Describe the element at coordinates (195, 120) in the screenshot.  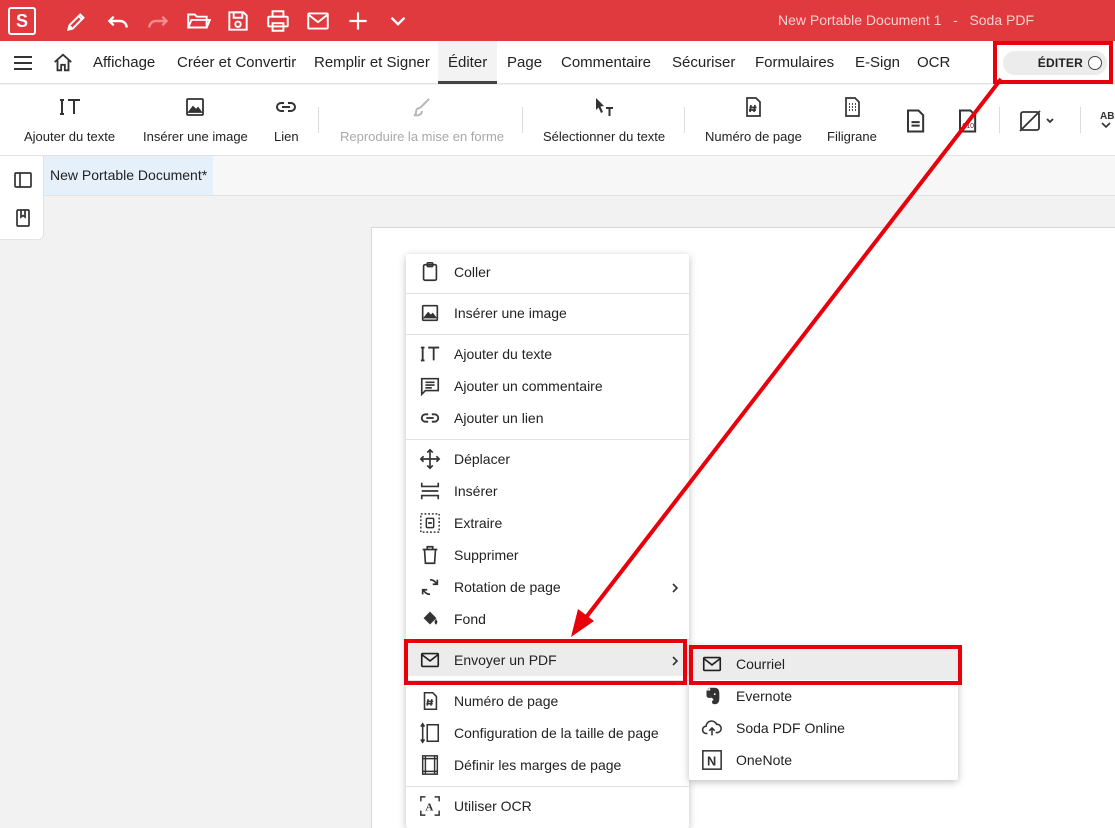
I see `insert-image-button: Insérer une image` at that location.